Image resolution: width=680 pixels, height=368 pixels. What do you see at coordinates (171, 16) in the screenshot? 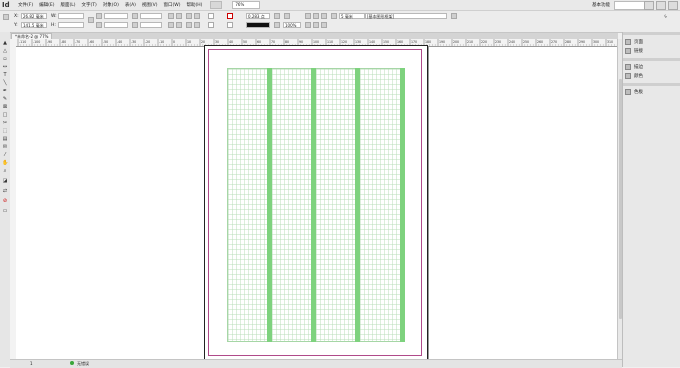
I see `rotate-cw-icon` at bounding box center [171, 16].